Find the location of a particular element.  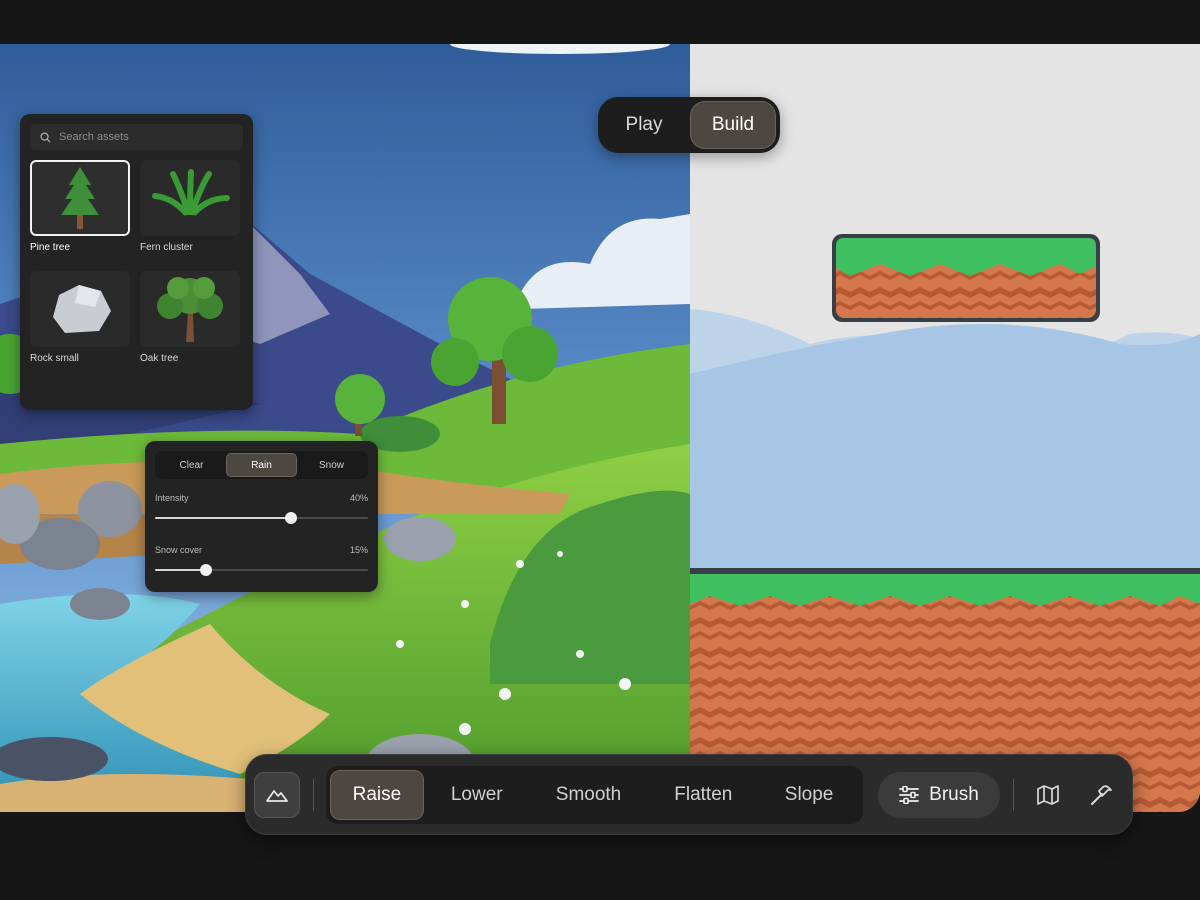

rock-icon is located at coordinates (82, 309).